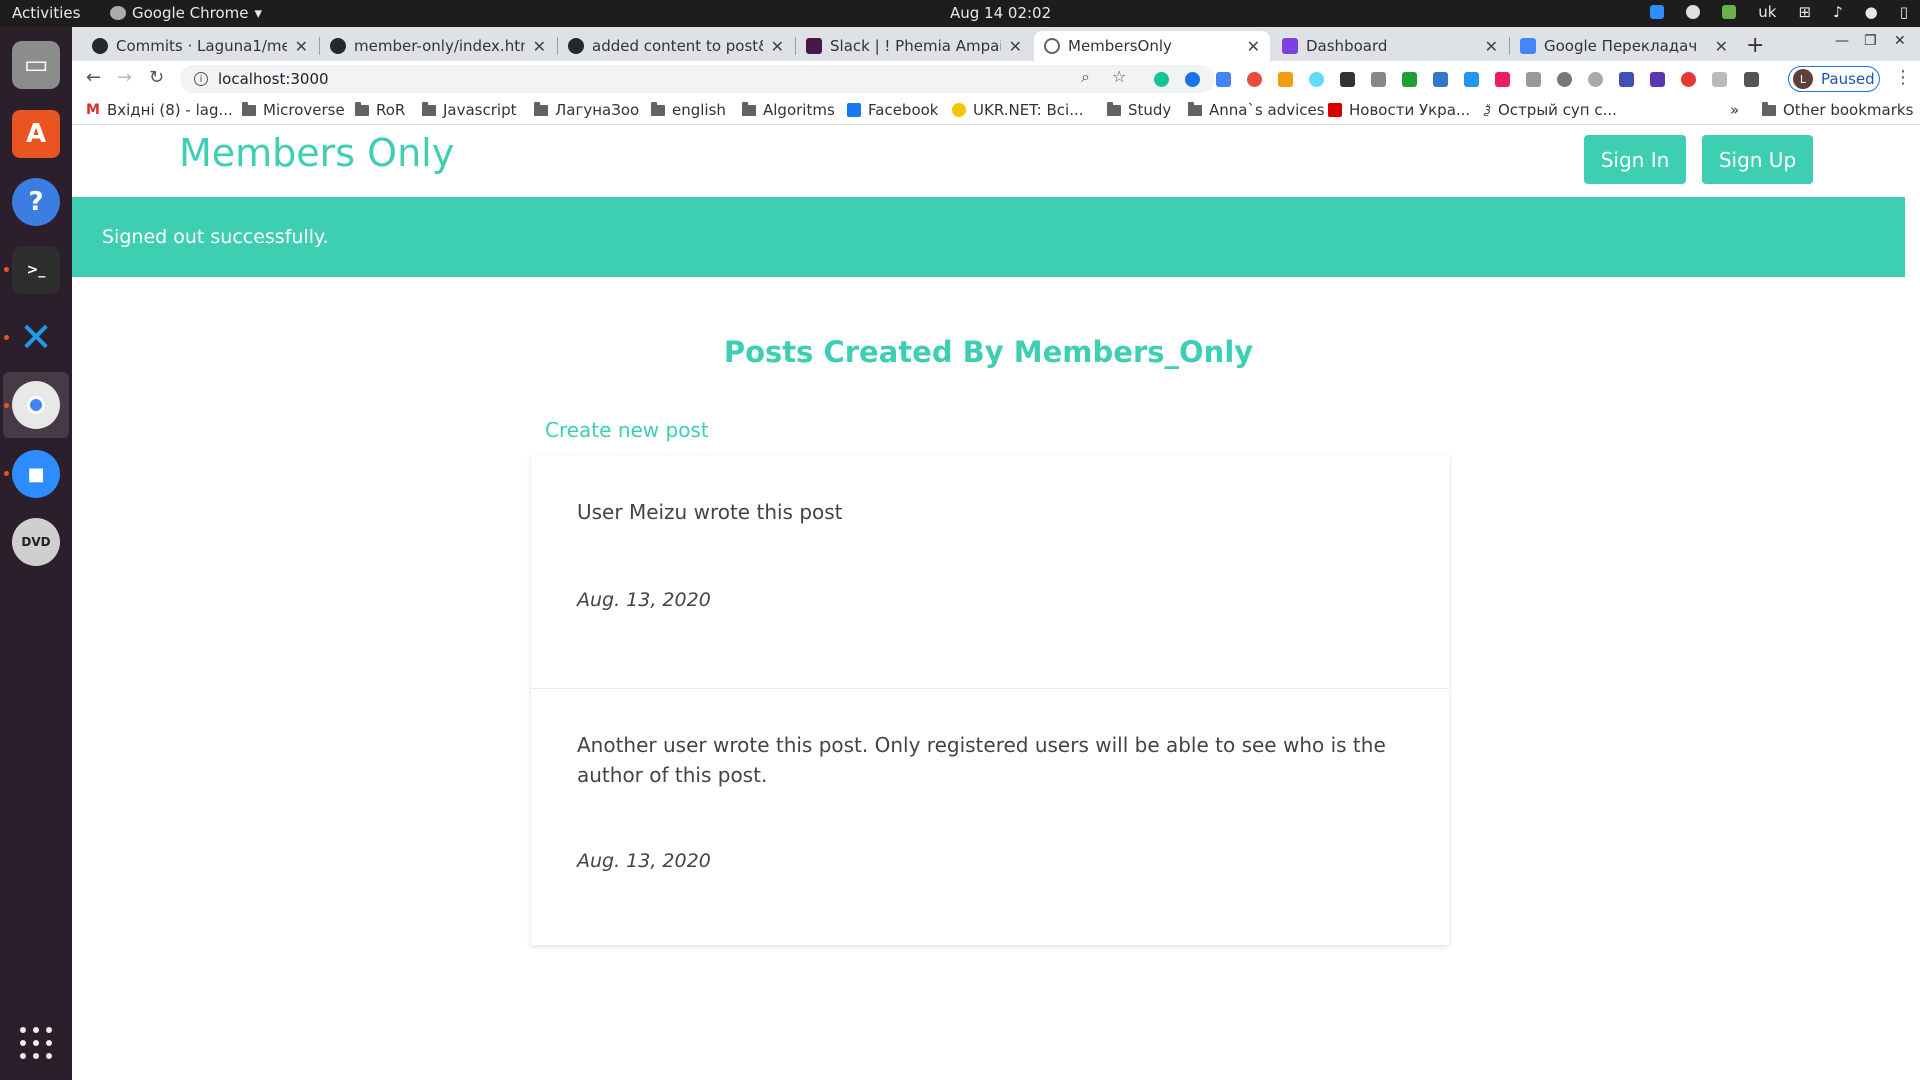  I want to click on post-date: Aug. 13, 2020, so click(644, 600).